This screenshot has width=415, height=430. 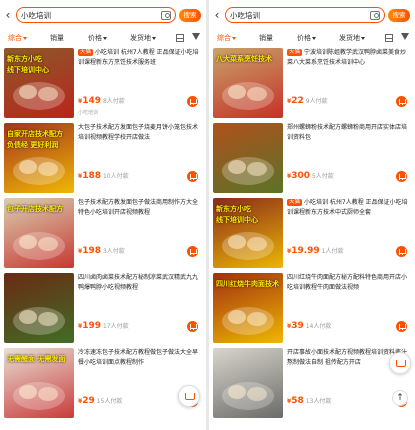 I want to click on product-image: 包子开店技术配方, so click(x=39, y=233).